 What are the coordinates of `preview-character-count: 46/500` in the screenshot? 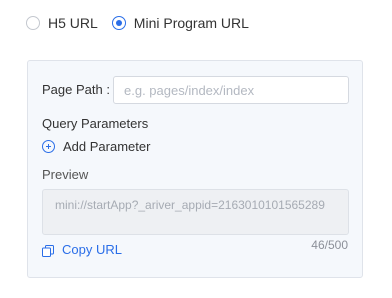 It's located at (329, 245).